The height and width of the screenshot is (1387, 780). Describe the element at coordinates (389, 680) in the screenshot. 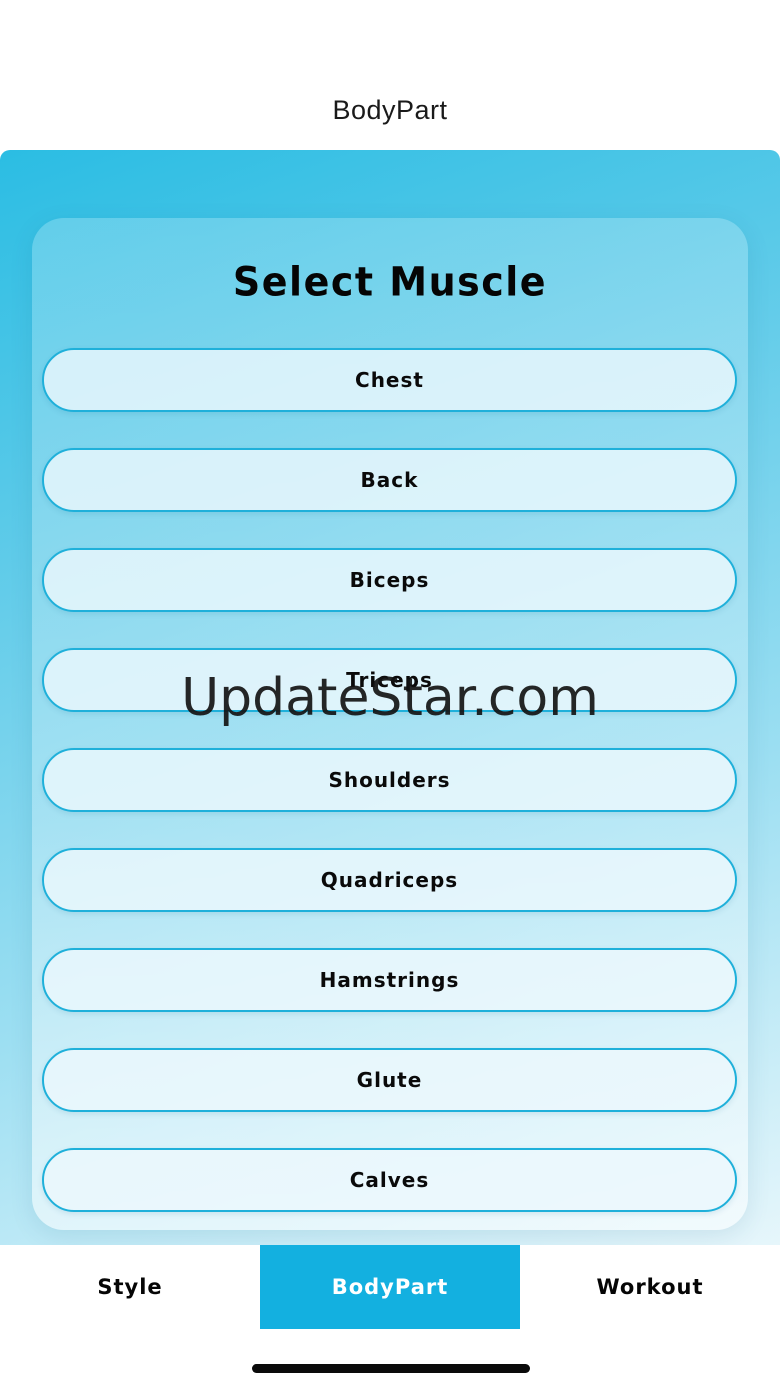

I see `muscle-button-triceps: Triceps` at that location.